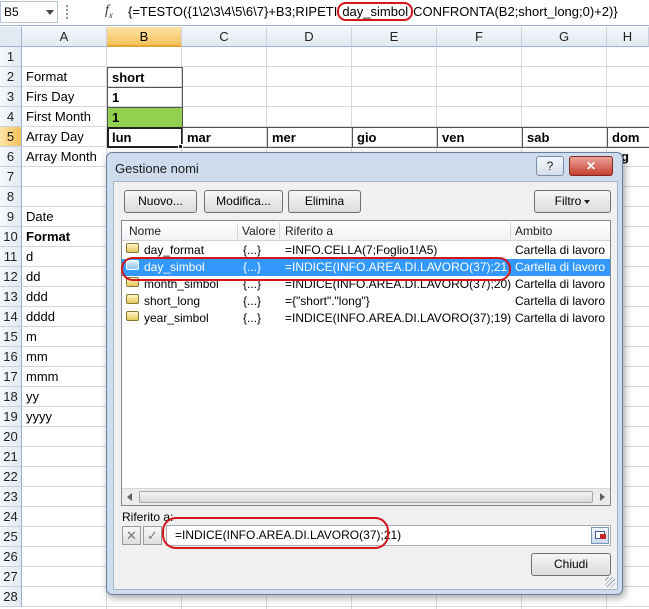  What do you see at coordinates (11, 217) in the screenshot?
I see `row-header-9: 9` at bounding box center [11, 217].